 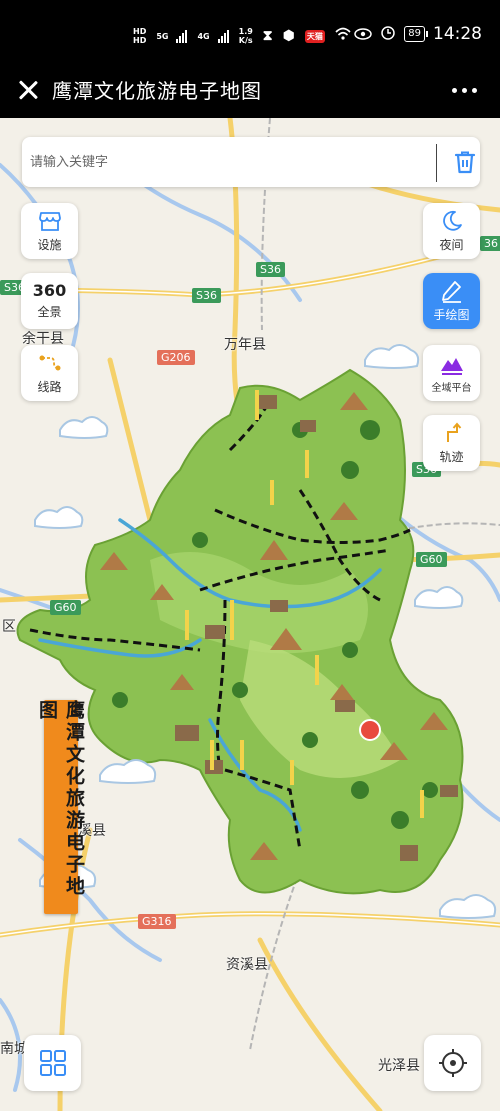 What do you see at coordinates (267, 36) in the screenshot?
I see `hourglass-icon: ⧗` at bounding box center [267, 36].